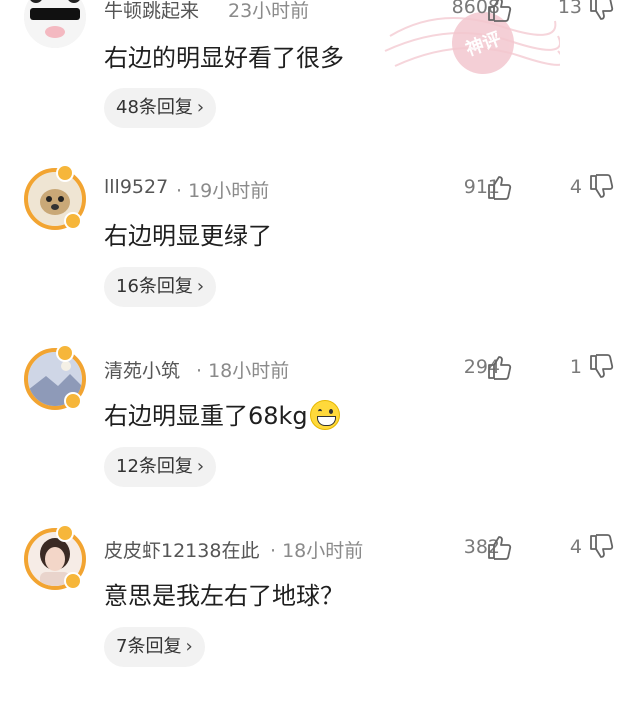  I want to click on avatar, so click(55, 24).